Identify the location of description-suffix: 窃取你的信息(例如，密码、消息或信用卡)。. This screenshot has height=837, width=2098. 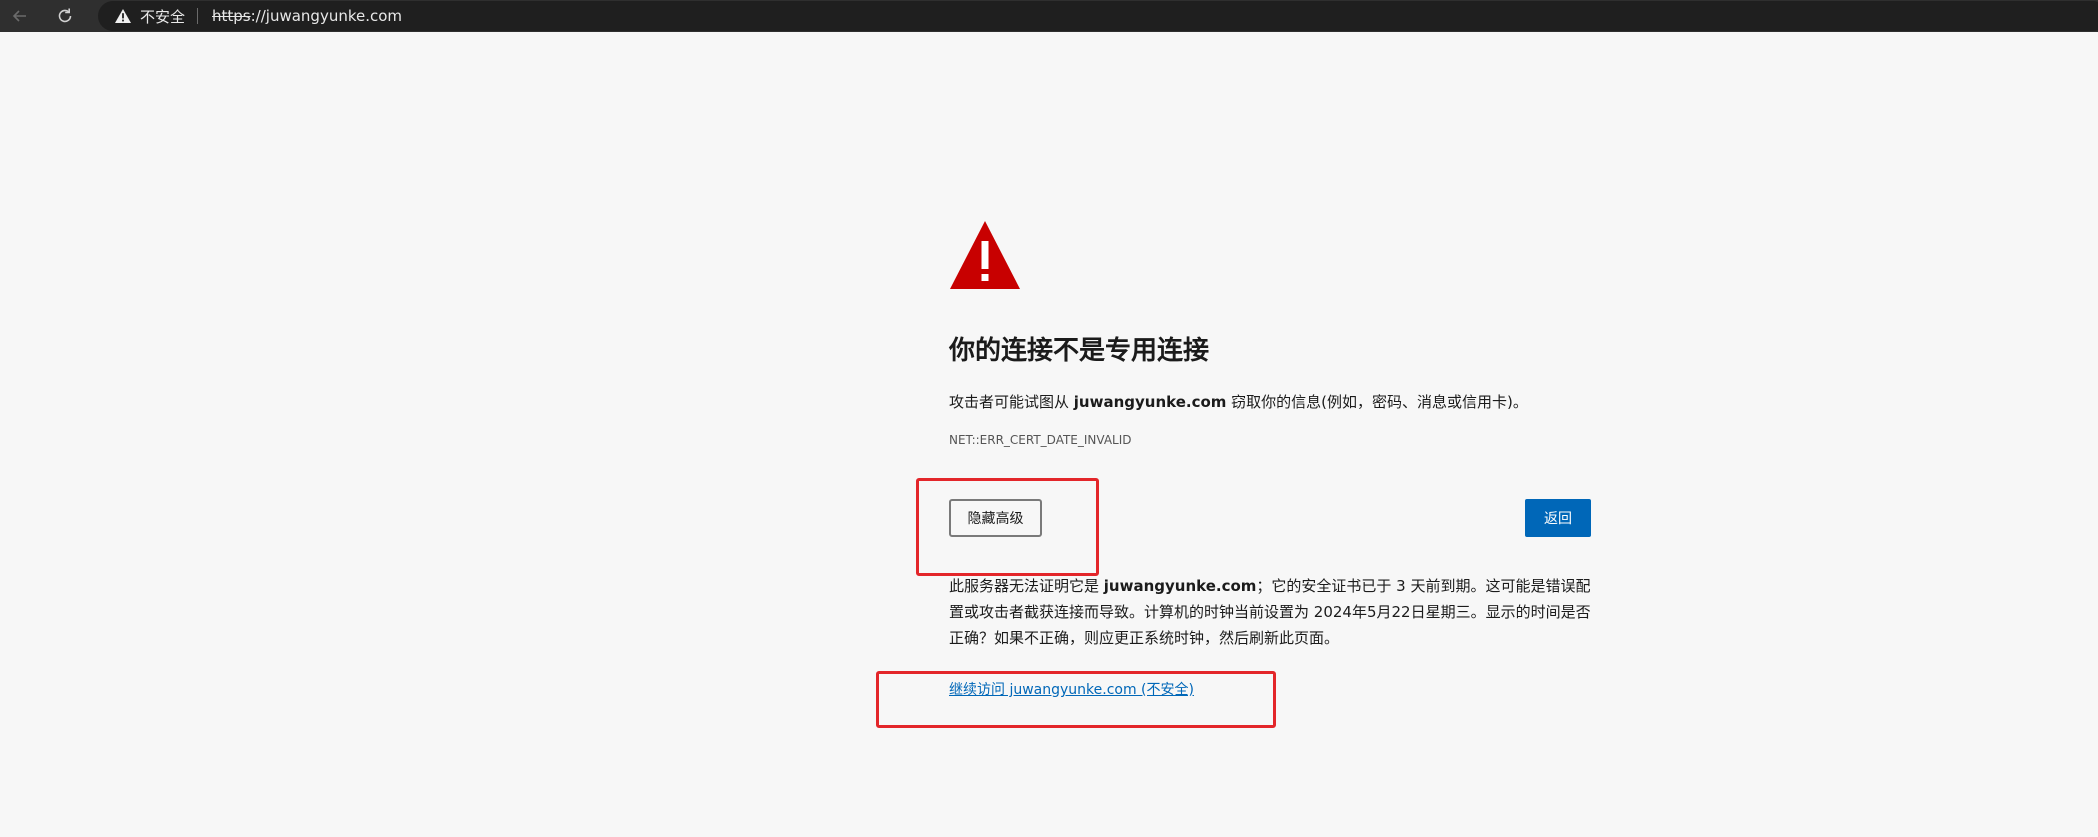
(1377, 402).